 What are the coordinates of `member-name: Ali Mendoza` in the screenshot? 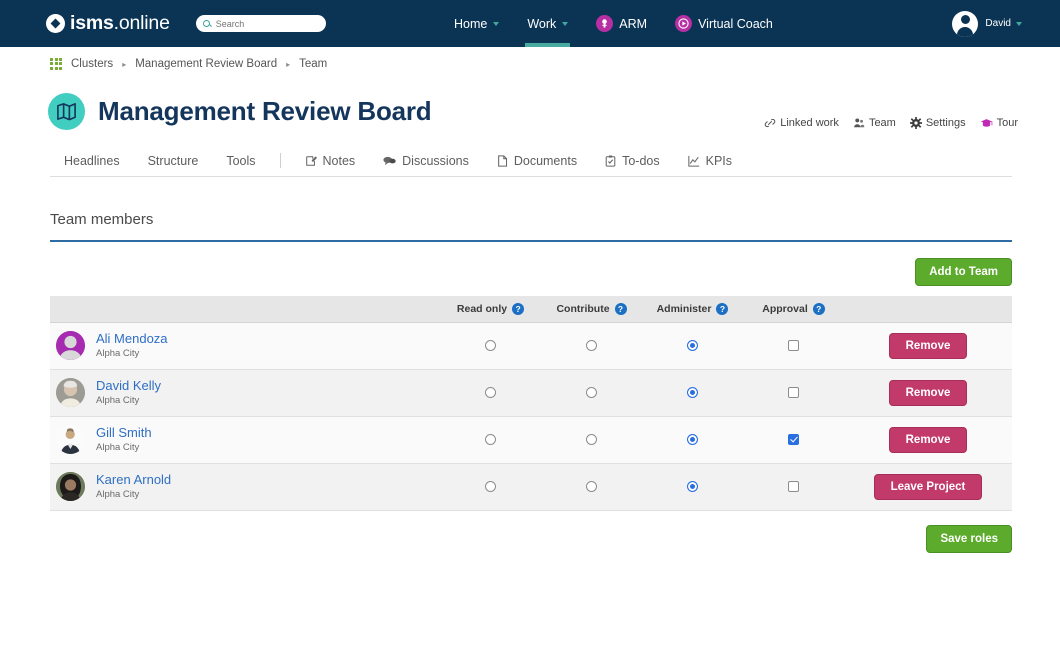 It's located at (132, 339).